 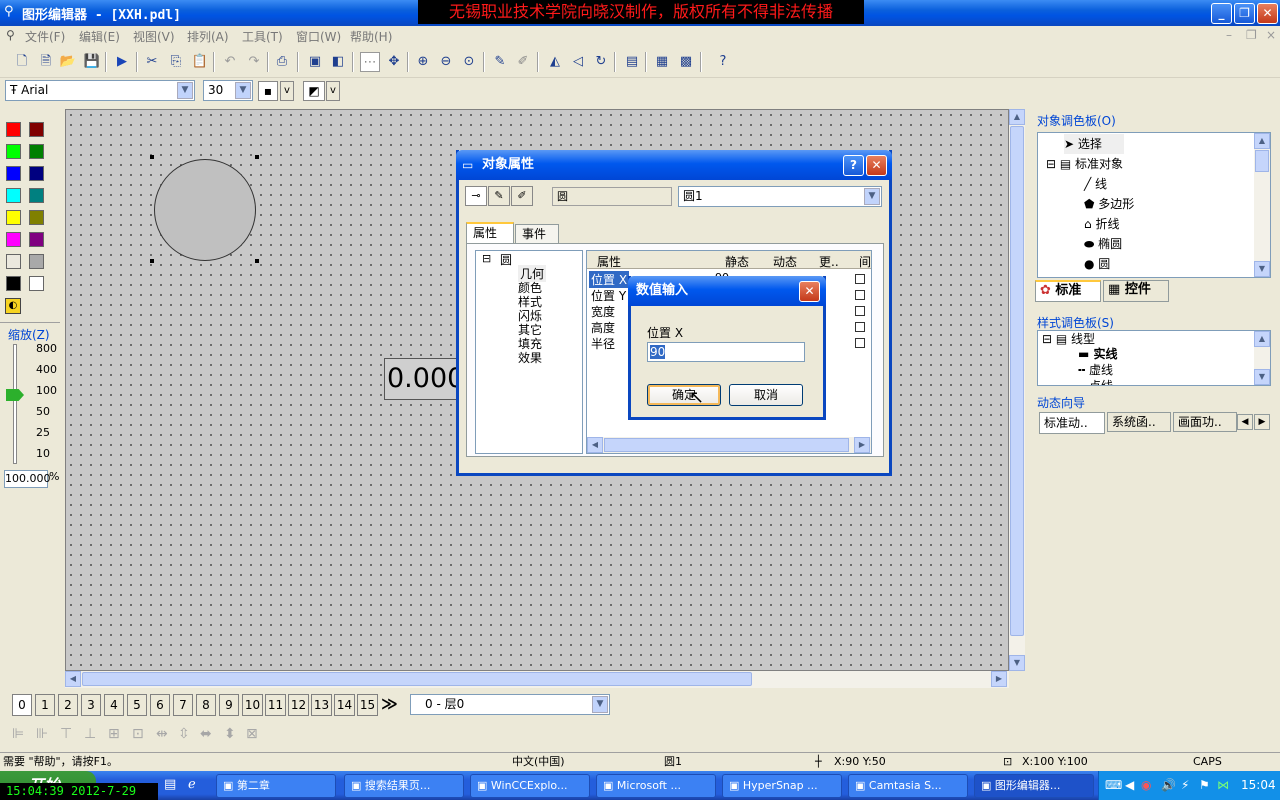 I want to click on align-top-icon: ⊤, so click(x=66, y=734).